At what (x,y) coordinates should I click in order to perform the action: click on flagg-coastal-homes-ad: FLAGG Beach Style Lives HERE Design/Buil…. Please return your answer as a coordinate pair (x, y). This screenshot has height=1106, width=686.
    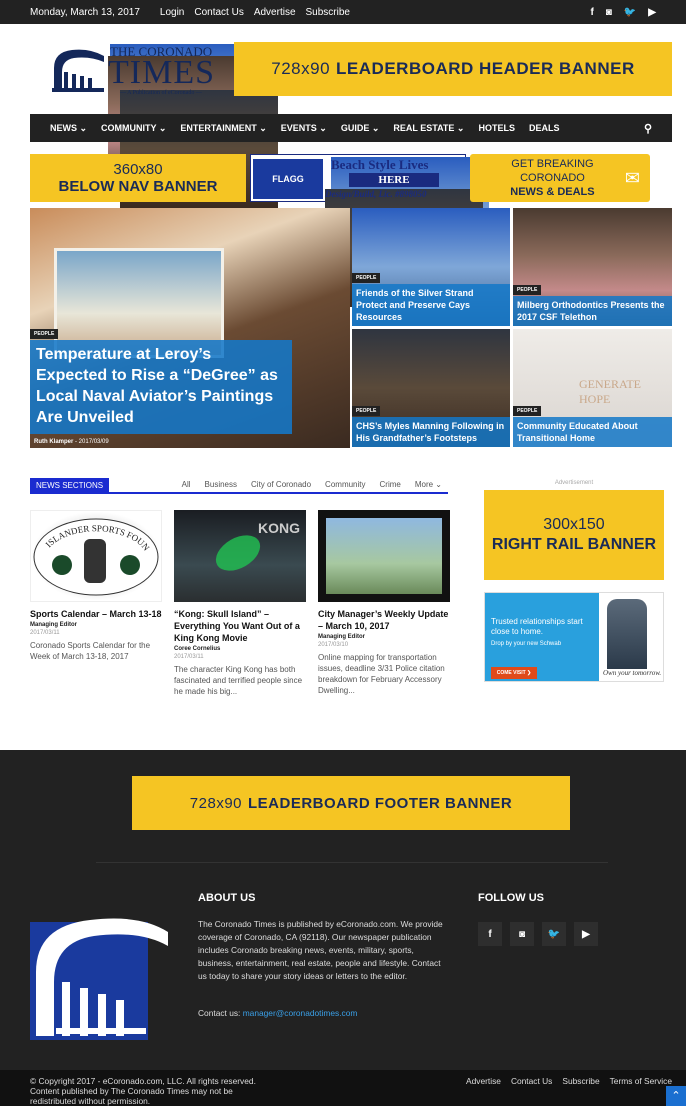
    Looking at the image, I should click on (369, 230).